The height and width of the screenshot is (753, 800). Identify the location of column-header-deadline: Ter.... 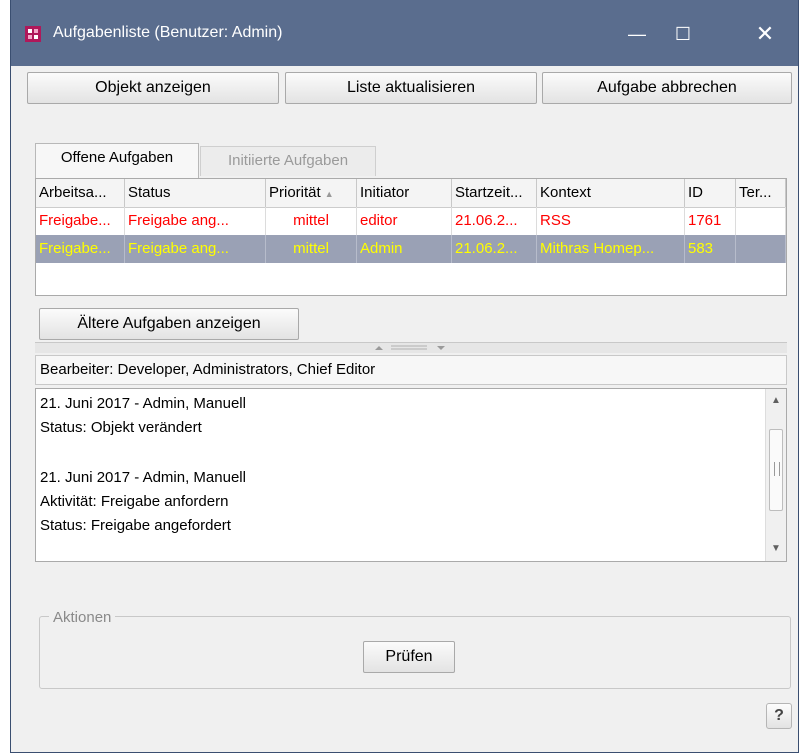
(761, 193).